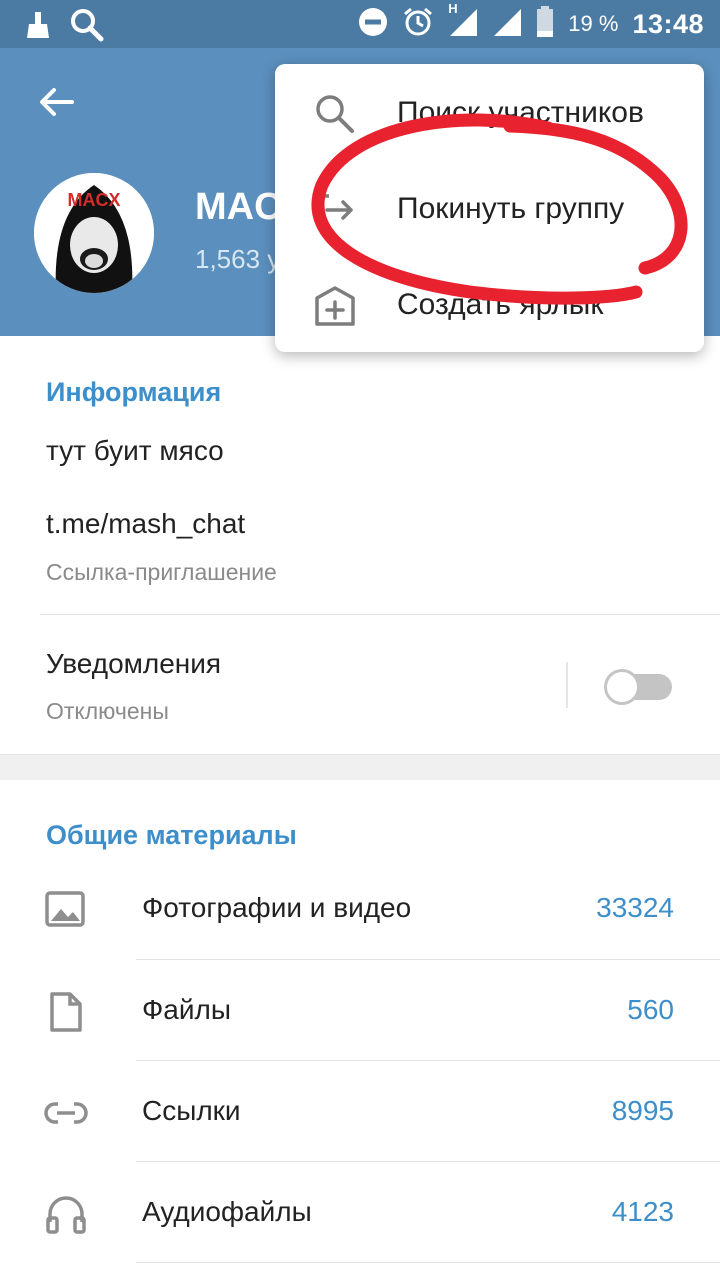 The height and width of the screenshot is (1280, 720). What do you see at coordinates (500, 304) in the screenshot?
I see `menu-item-label: Создать ярлык` at bounding box center [500, 304].